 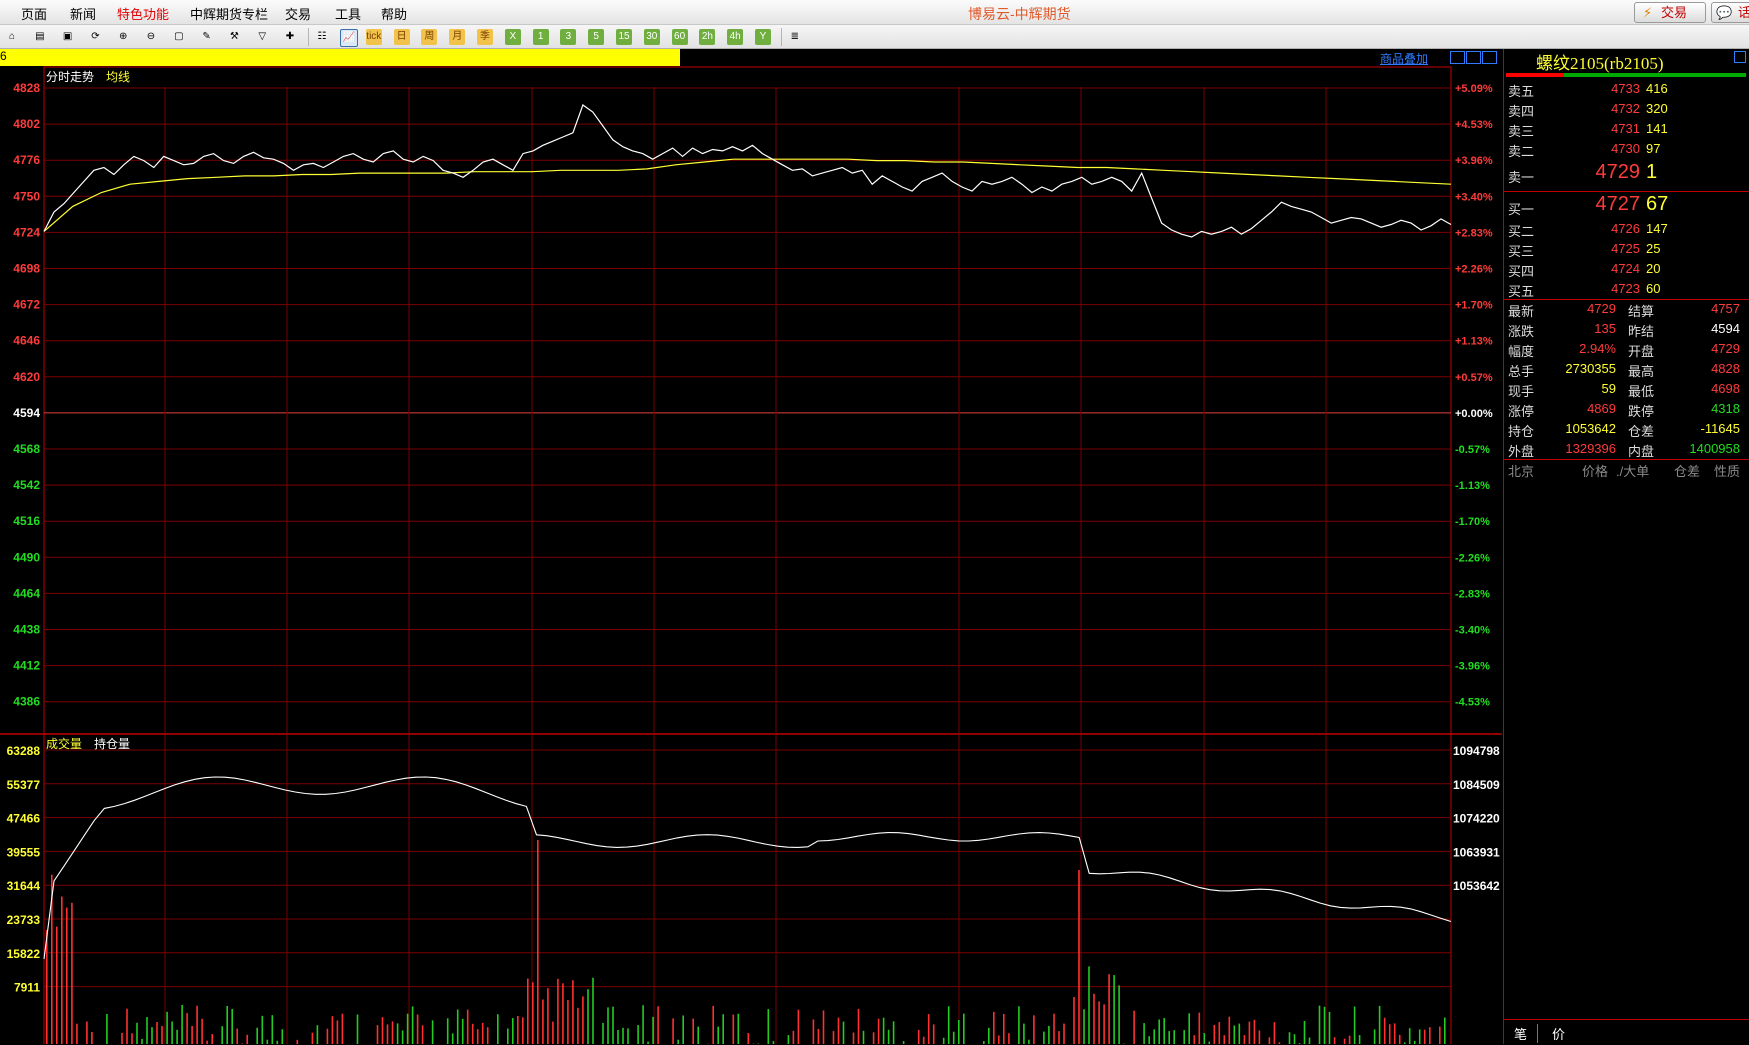 I want to click on price-axis-label: 4646, so click(x=26, y=341).